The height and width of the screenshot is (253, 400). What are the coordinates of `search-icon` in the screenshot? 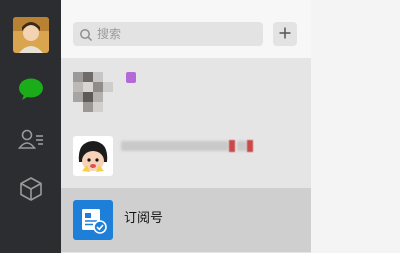 It's located at (86, 34).